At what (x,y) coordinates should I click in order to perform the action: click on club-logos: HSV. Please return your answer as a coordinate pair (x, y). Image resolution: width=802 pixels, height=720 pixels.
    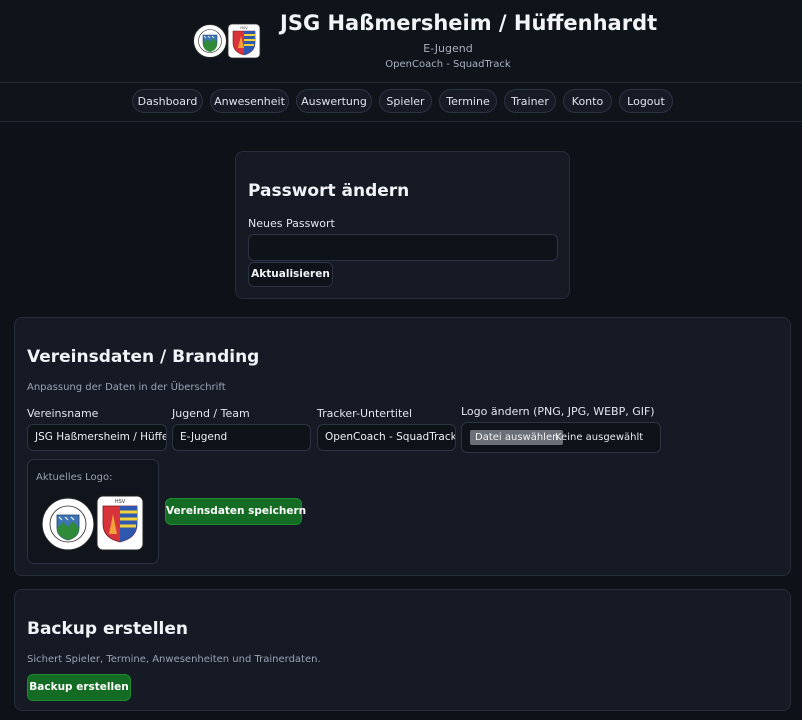
    Looking at the image, I should click on (227, 41).